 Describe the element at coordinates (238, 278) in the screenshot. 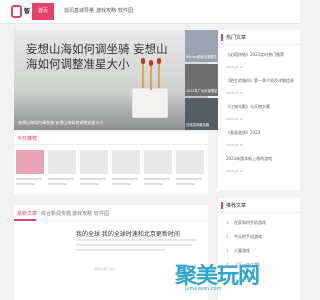

I see `site-watermark: 聚美玩网 jumeiwan.com` at that location.